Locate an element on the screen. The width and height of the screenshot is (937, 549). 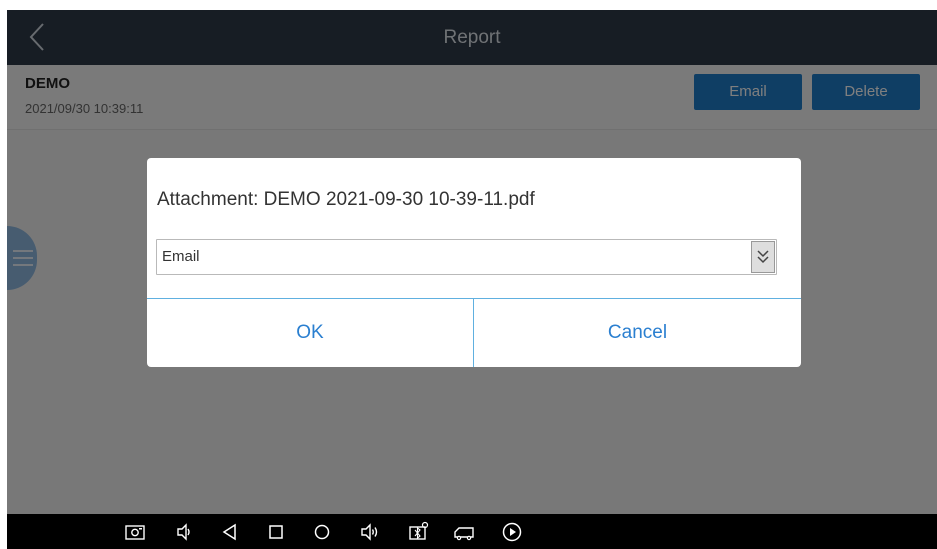
volume-up-icon is located at coordinates (370, 532).